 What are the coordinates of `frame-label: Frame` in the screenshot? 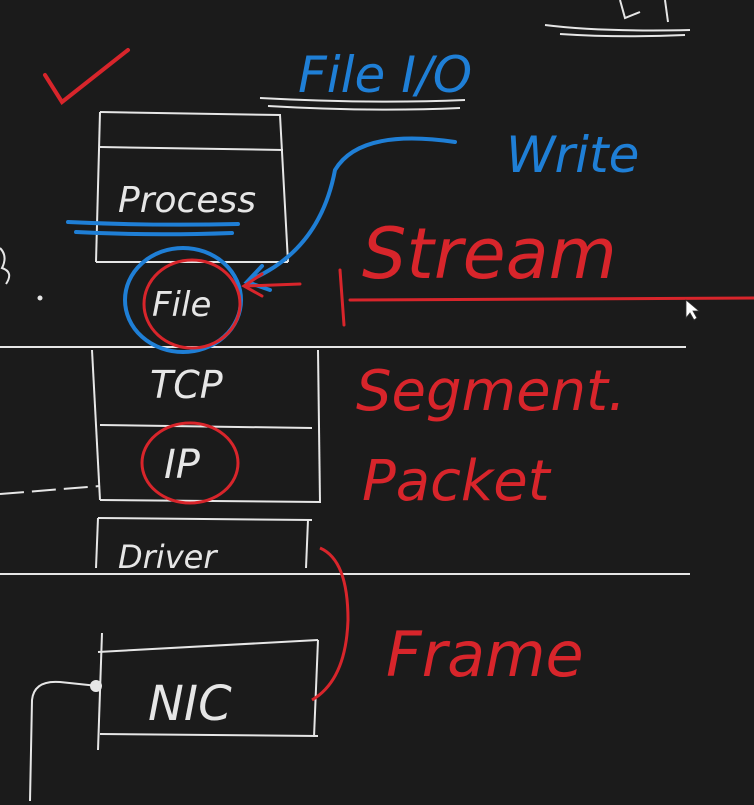 It's located at (485, 654).